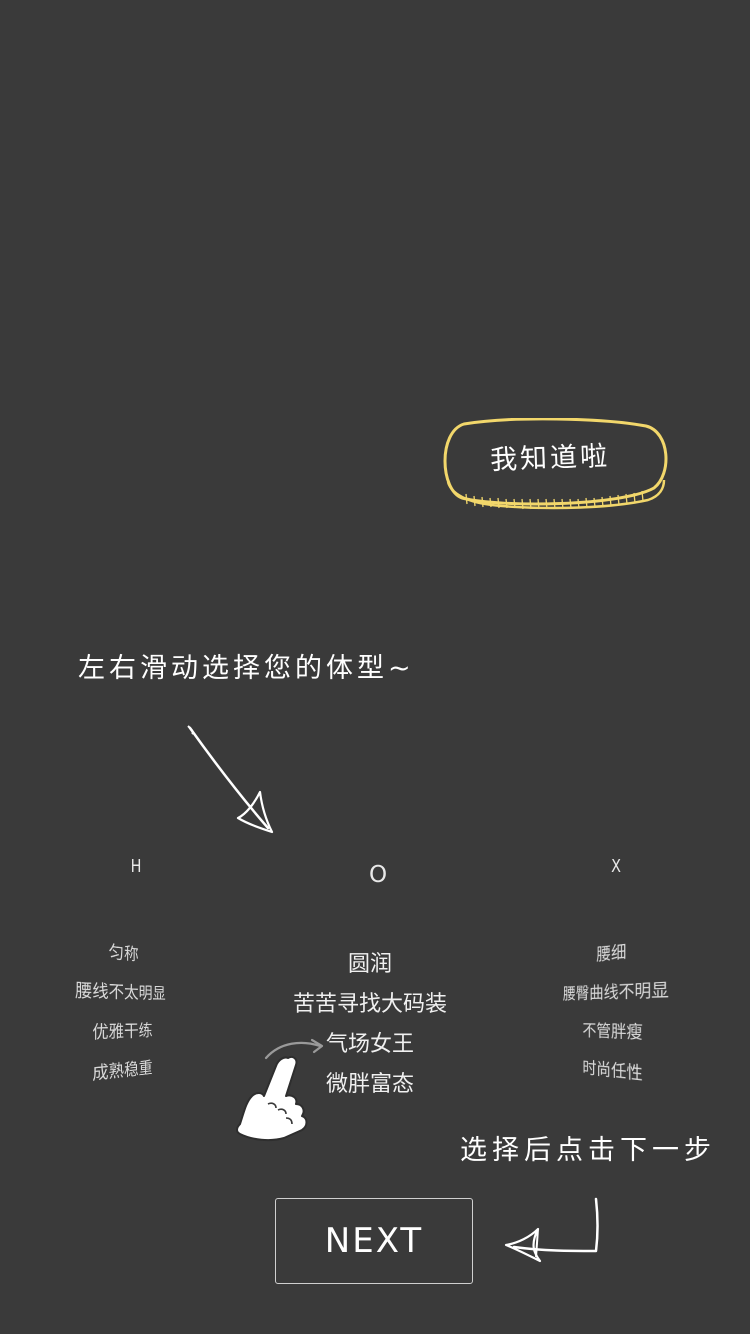 This screenshot has height=1334, width=750. Describe the element at coordinates (136, 866) in the screenshot. I see `body-type-letter-h: H` at that location.